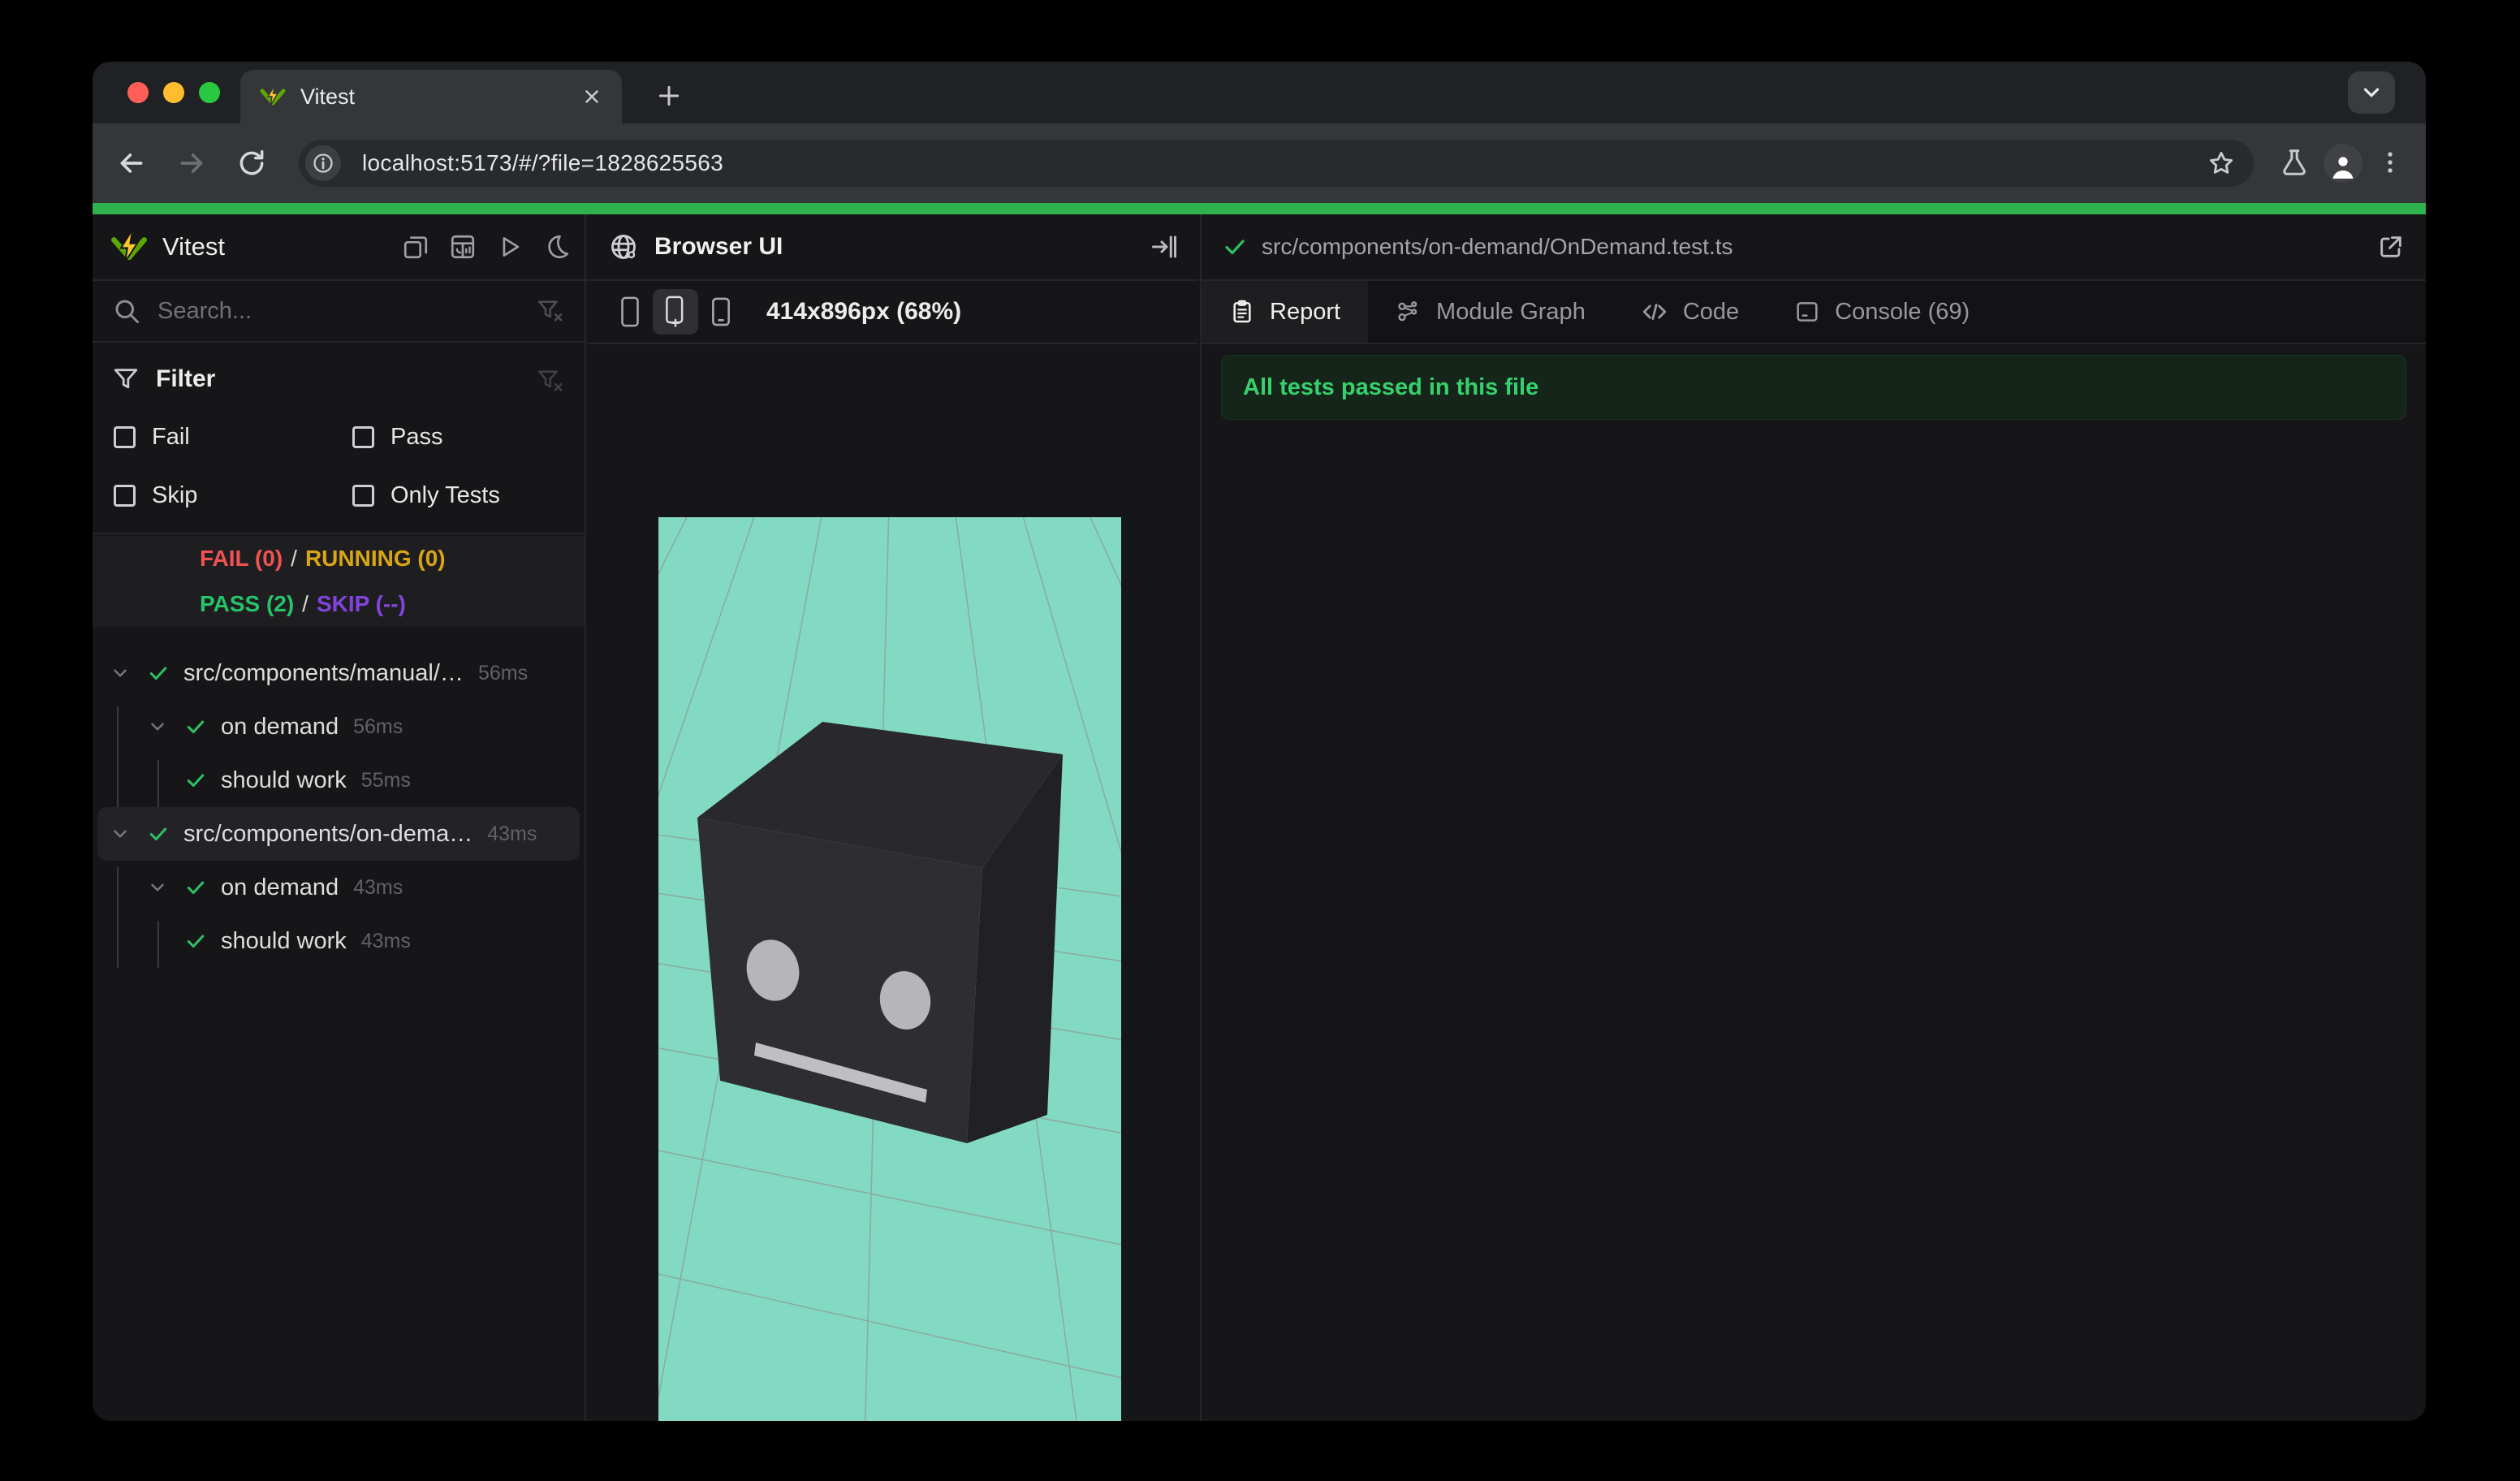  I want to click on filter-funnel-icon, so click(126, 379).